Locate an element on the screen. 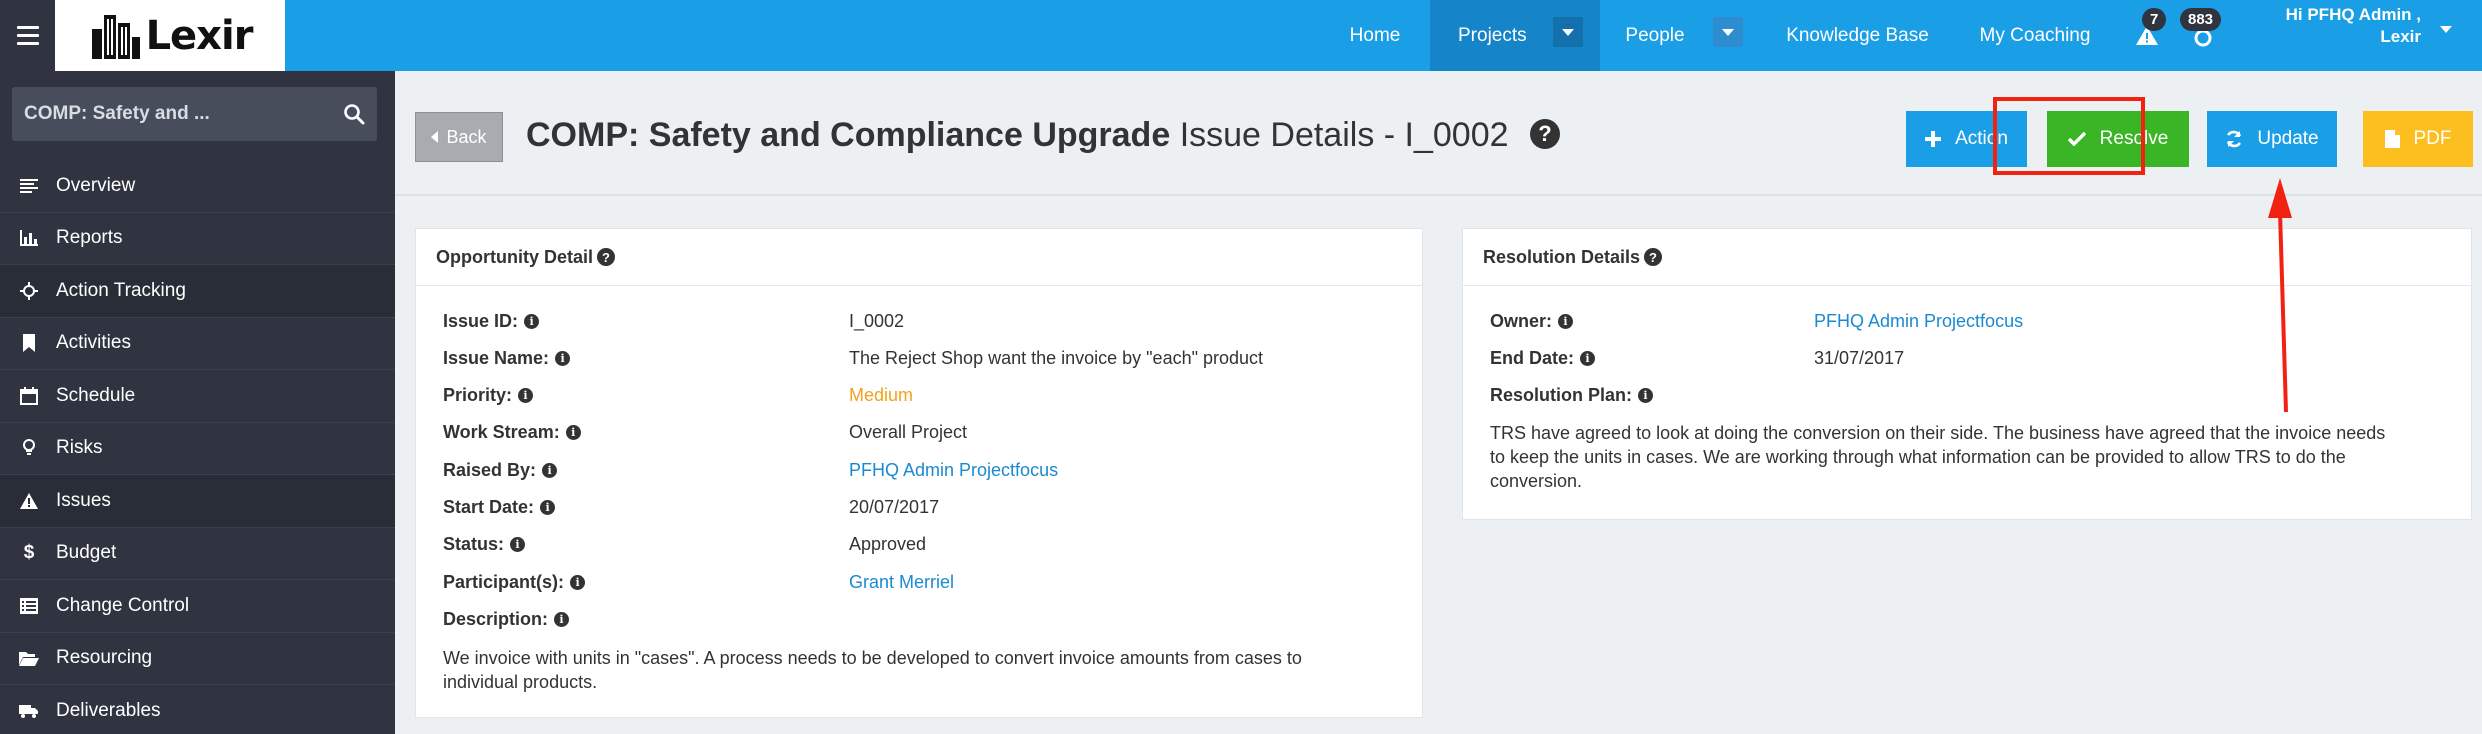  sidebar-item-label: Resourcing is located at coordinates (104, 658).